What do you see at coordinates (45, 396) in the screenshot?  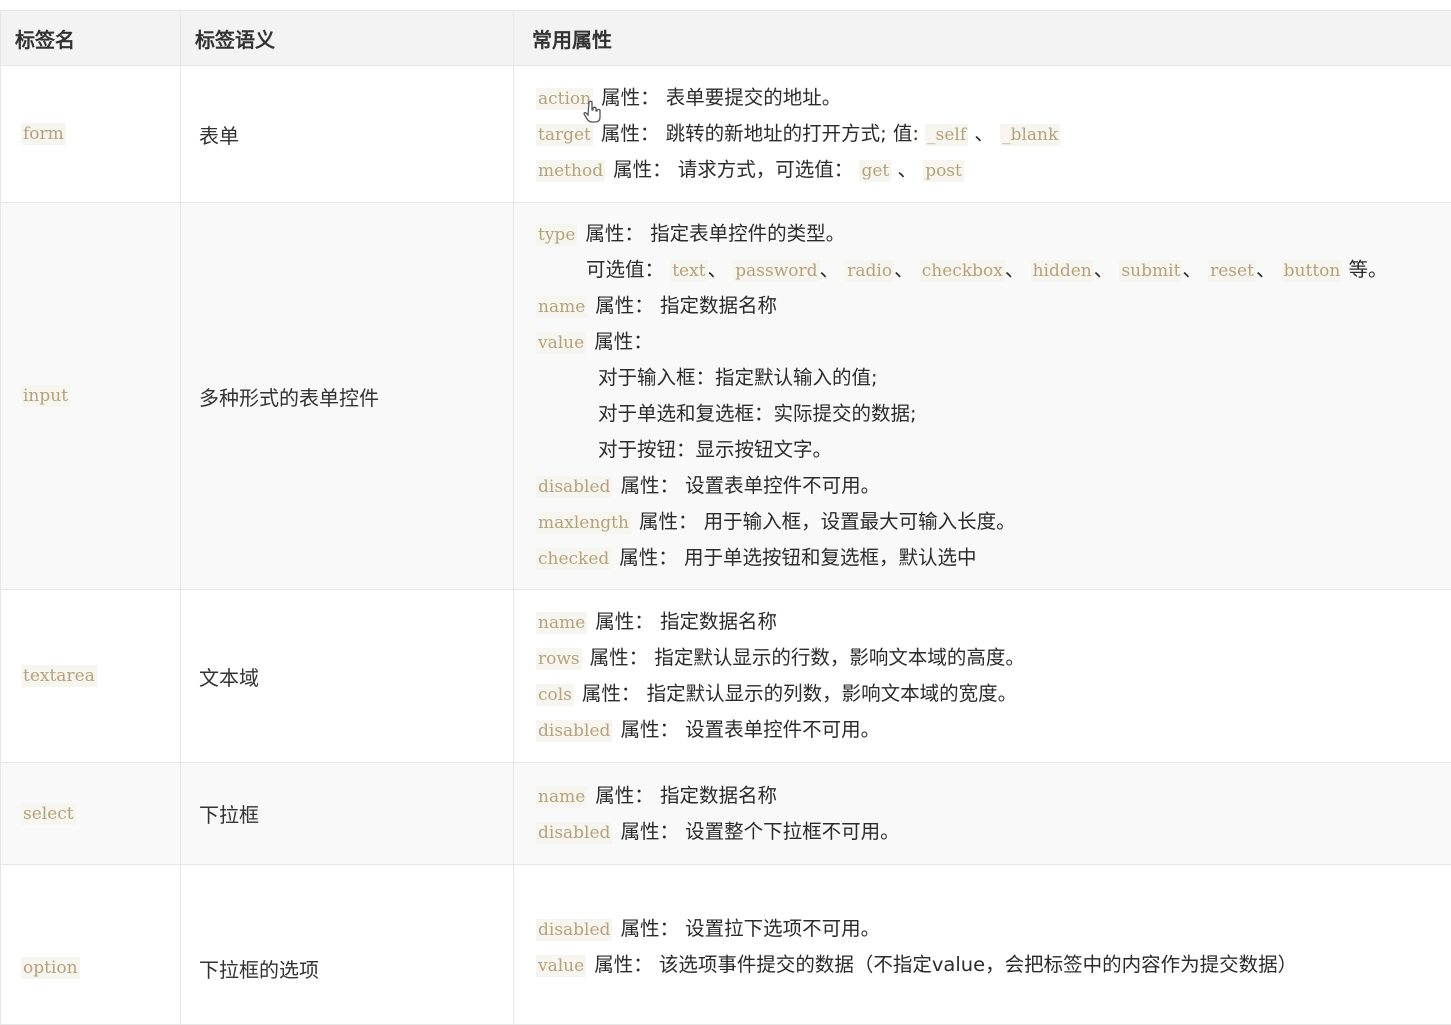 I see `tag-code: input` at bounding box center [45, 396].